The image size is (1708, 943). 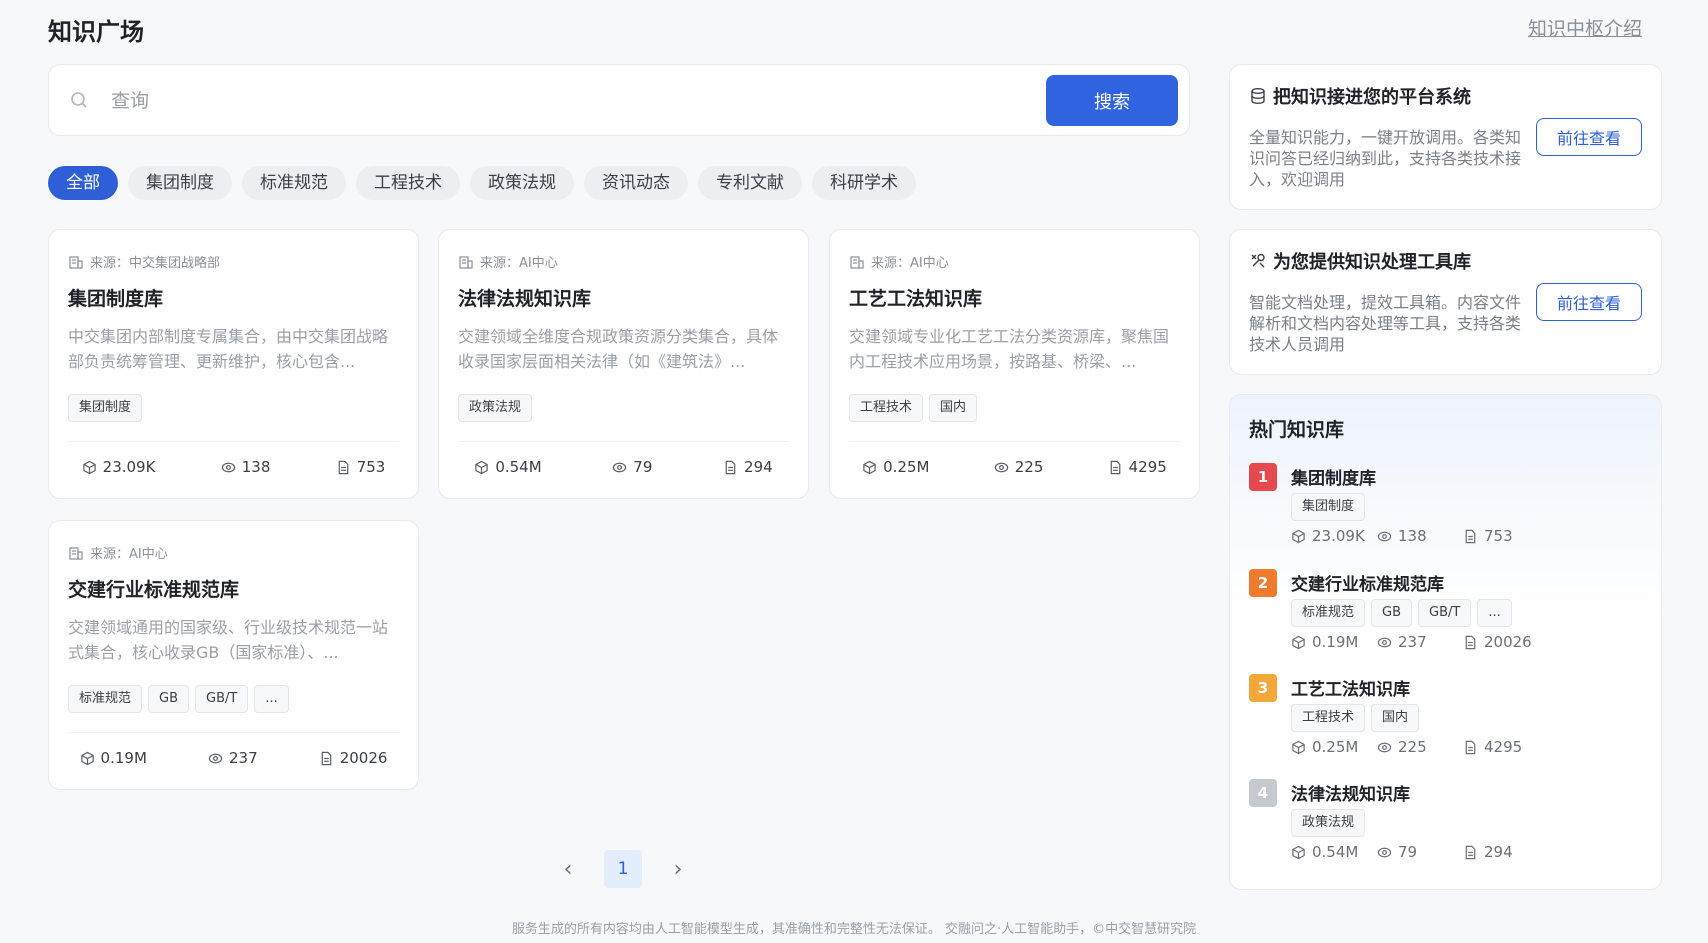 What do you see at coordinates (1112, 100) in the screenshot?
I see `search-button: 搜索` at bounding box center [1112, 100].